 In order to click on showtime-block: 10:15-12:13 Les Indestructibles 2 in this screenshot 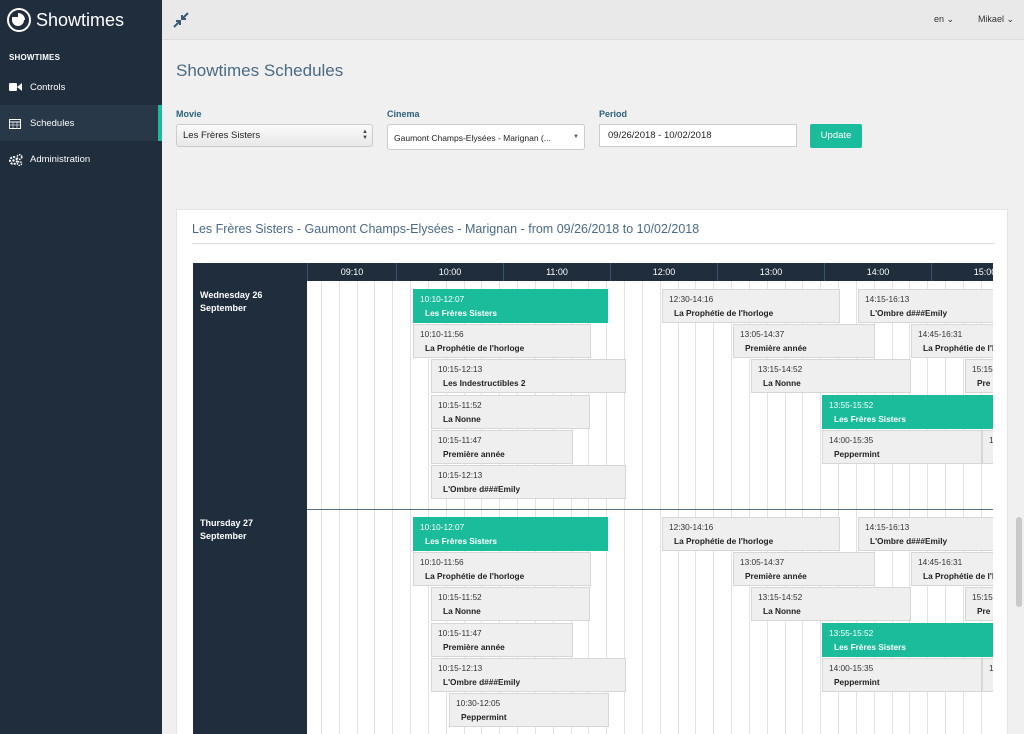, I will do `click(528, 376)`.